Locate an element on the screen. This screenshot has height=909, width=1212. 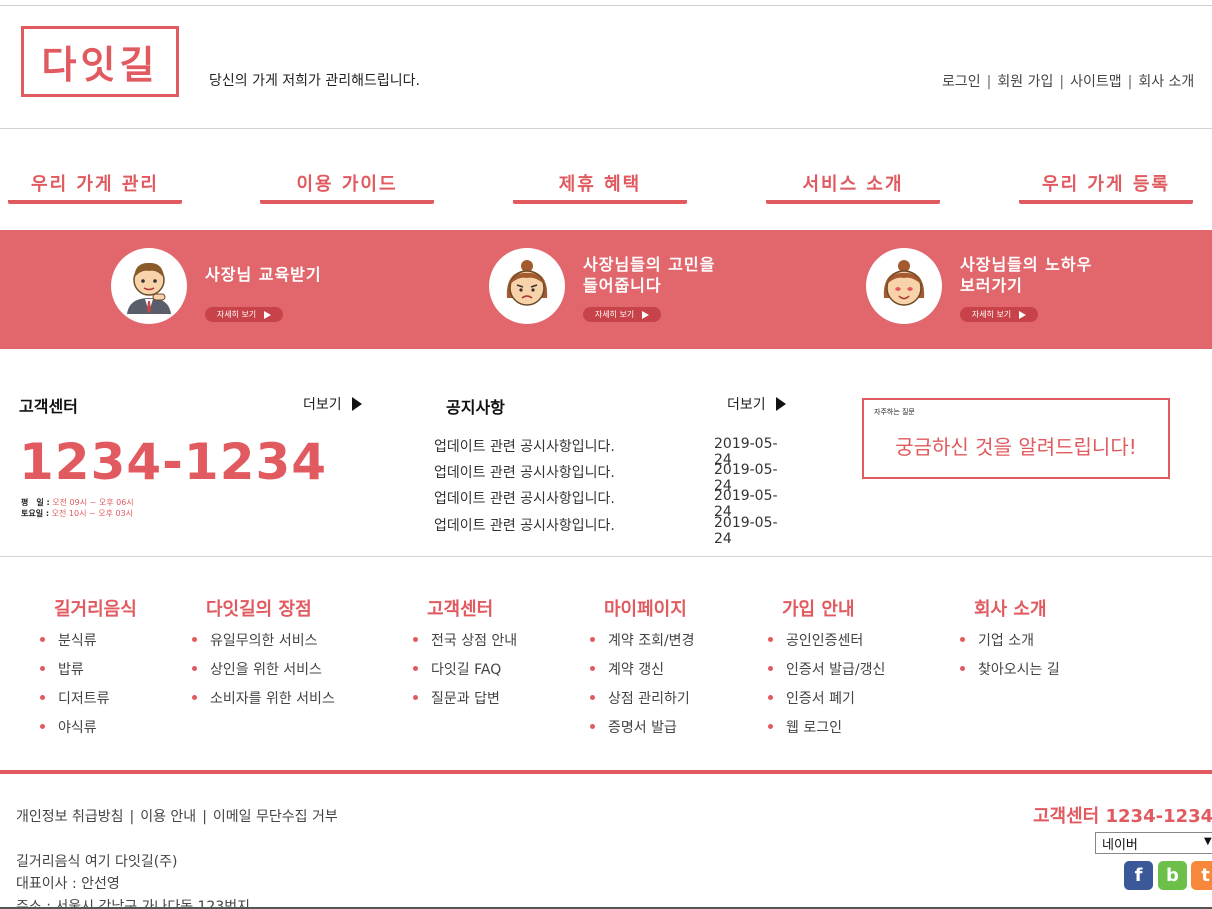
worried-woman-icon is located at coordinates (527, 283).